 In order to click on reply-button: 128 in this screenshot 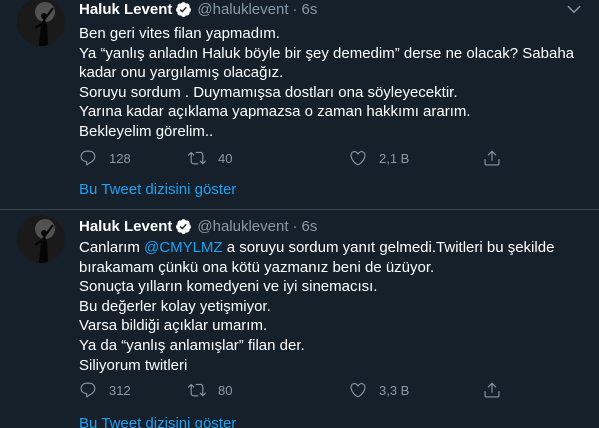, I will do `click(105, 158)`.